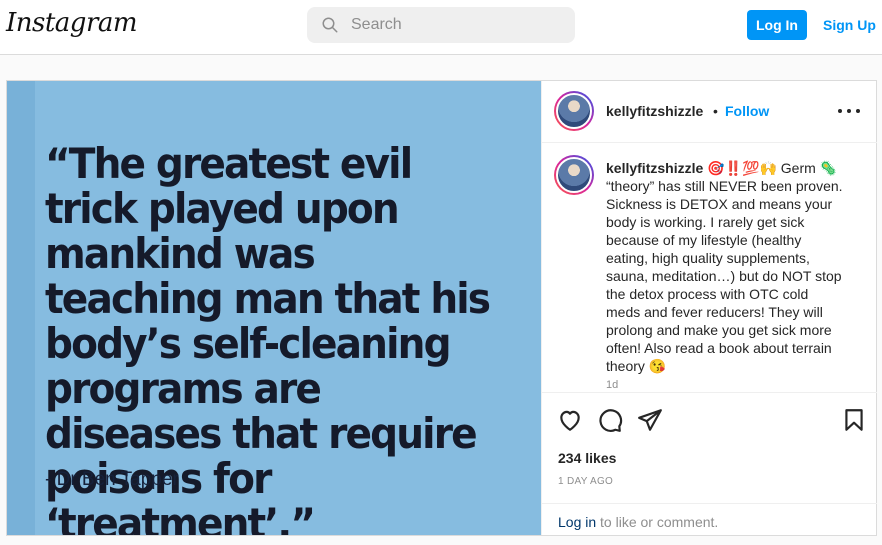 This screenshot has height=545, width=882. What do you see at coordinates (854, 420) in the screenshot?
I see `bookmark-icon` at bounding box center [854, 420].